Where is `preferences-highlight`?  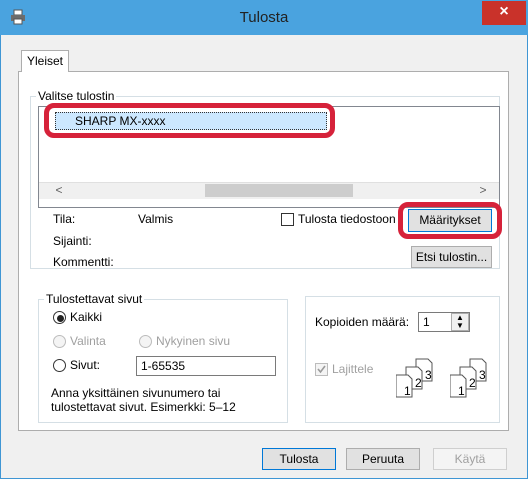
preferences-highlight is located at coordinates (450, 220).